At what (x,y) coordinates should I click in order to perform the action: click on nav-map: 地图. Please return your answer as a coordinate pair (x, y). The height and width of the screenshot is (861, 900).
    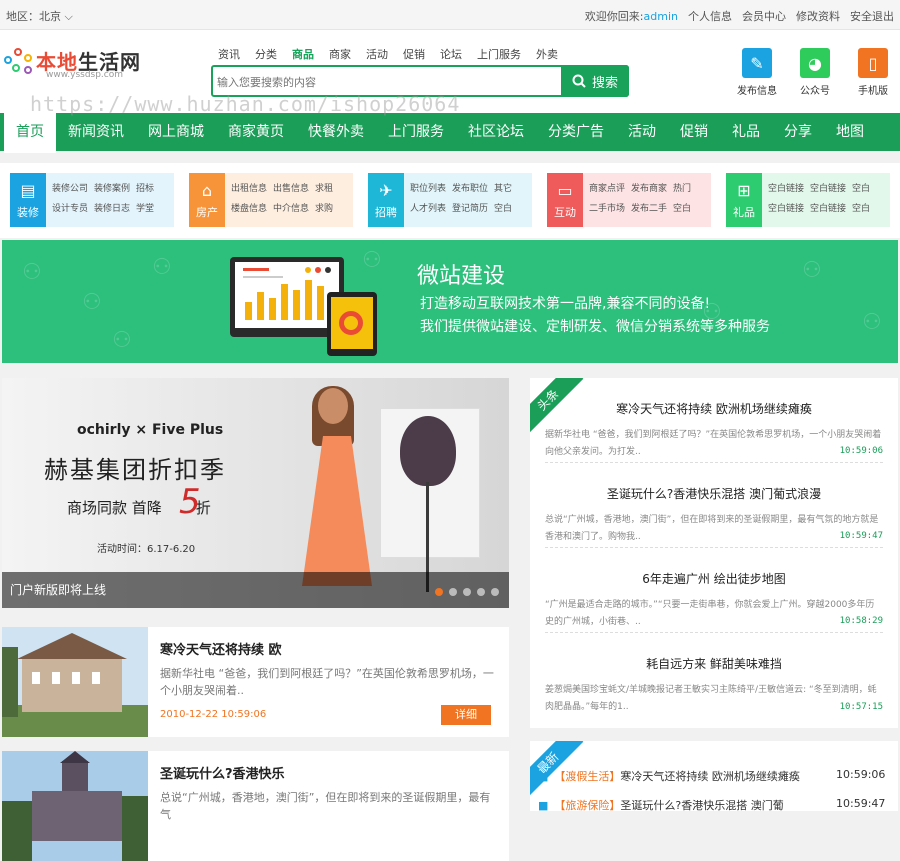
    Looking at the image, I should click on (850, 132).